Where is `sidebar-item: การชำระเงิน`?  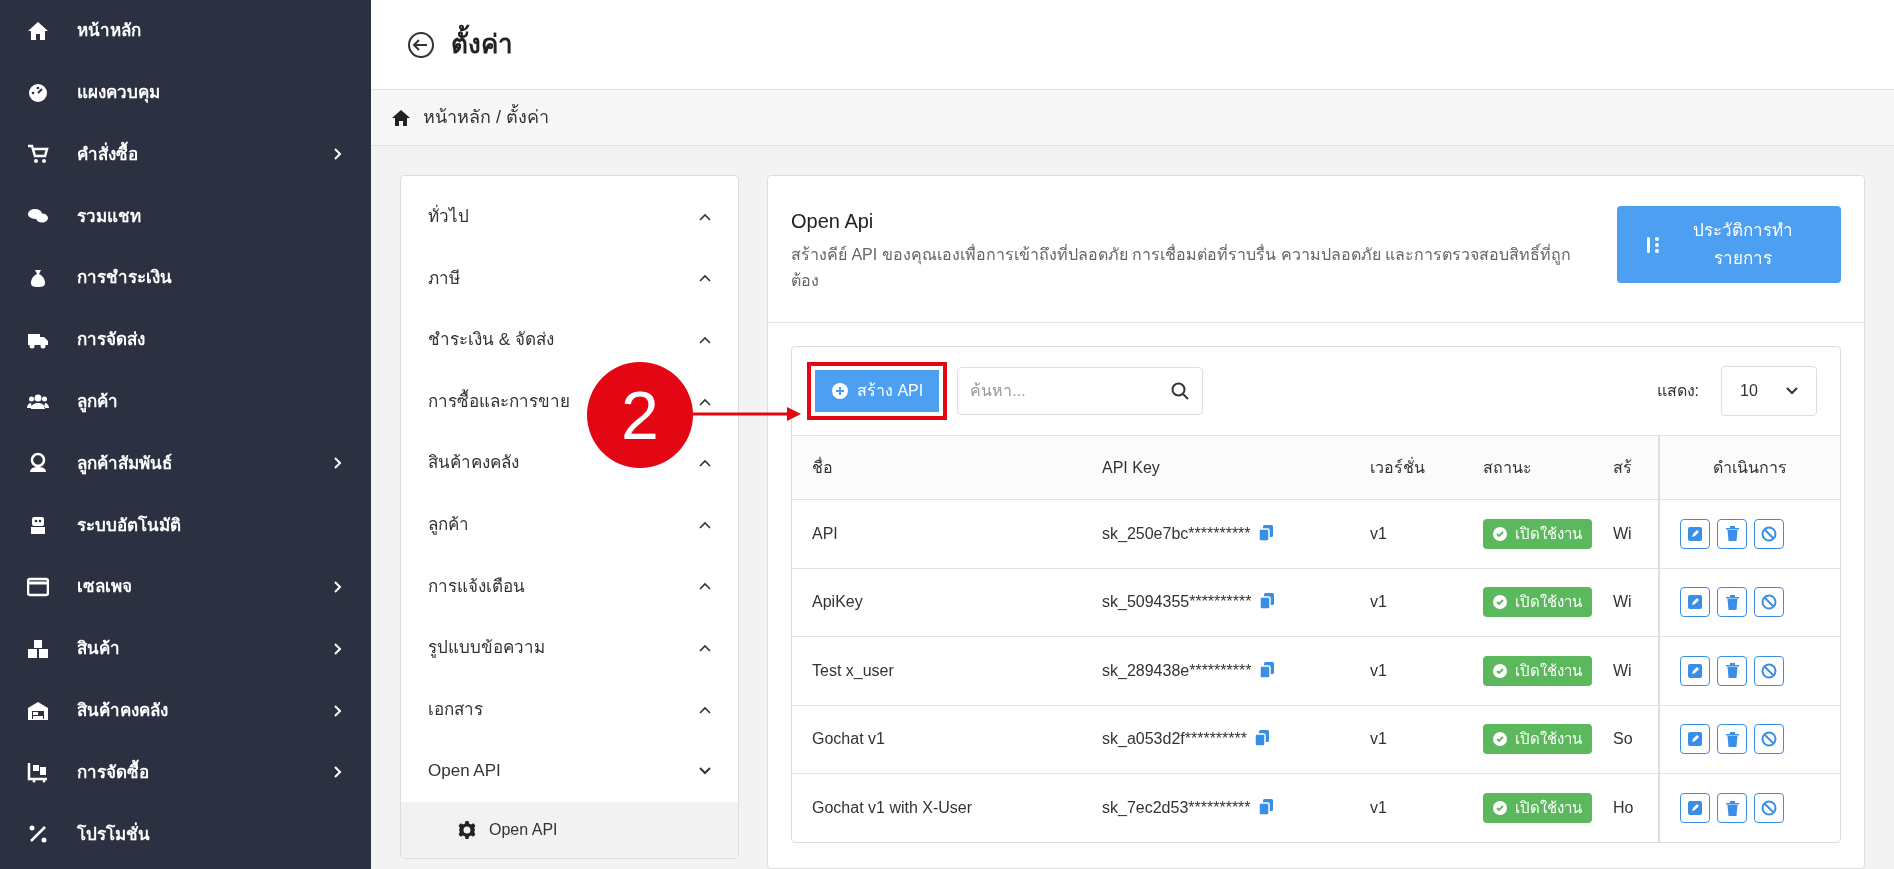 sidebar-item: การชำระเงิน is located at coordinates (185, 278).